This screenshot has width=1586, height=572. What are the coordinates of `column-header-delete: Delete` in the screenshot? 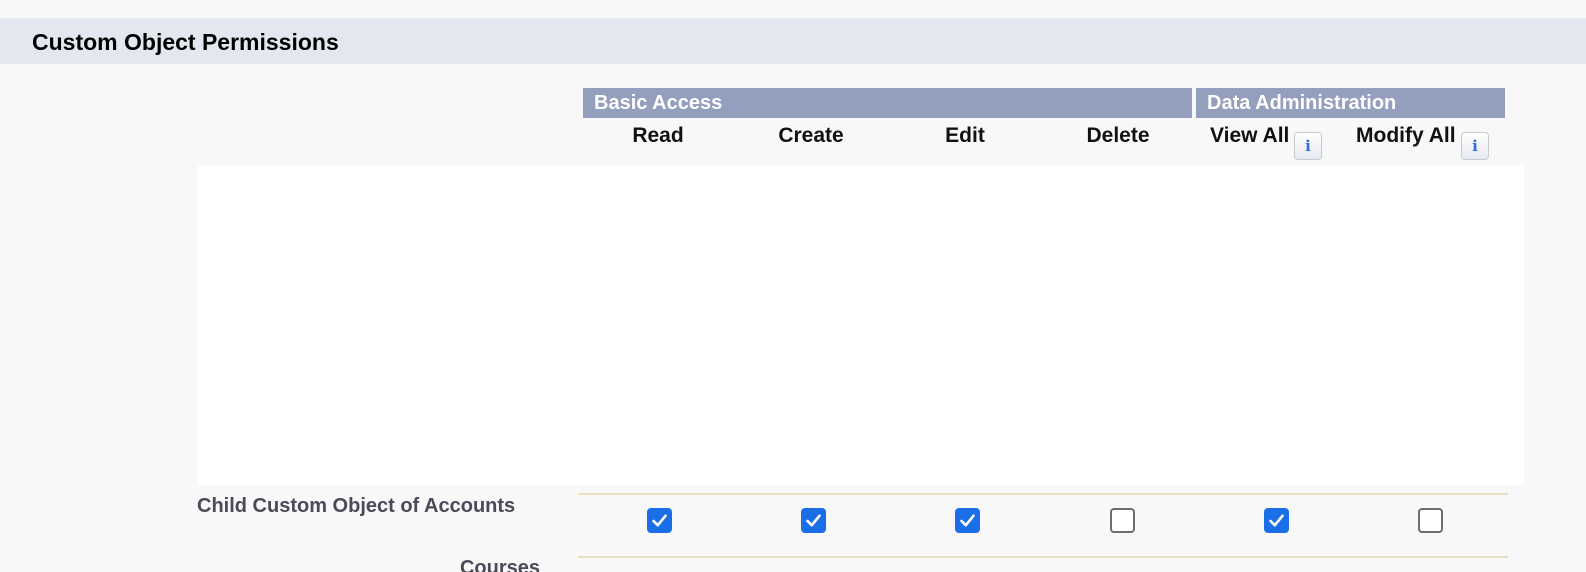 It's located at (1118, 135).